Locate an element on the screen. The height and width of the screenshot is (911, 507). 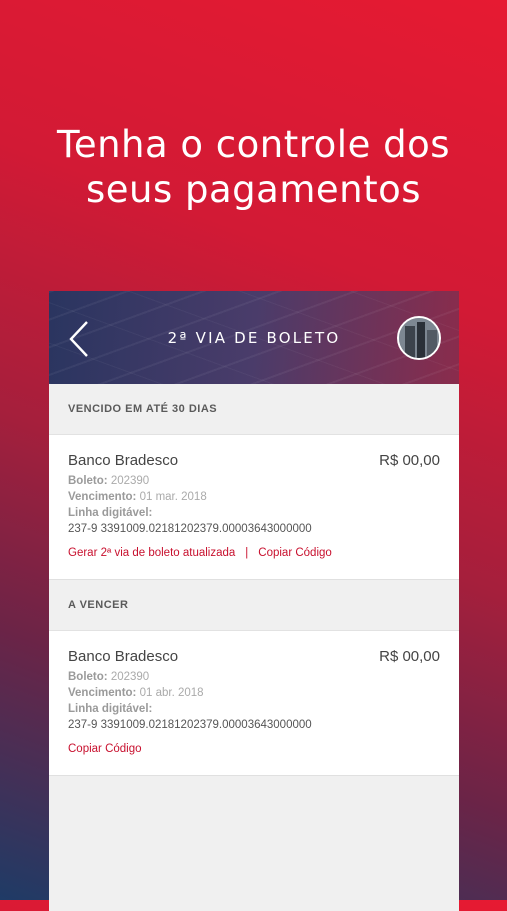
headline-line-2: seus pagamentos is located at coordinates (253, 189).